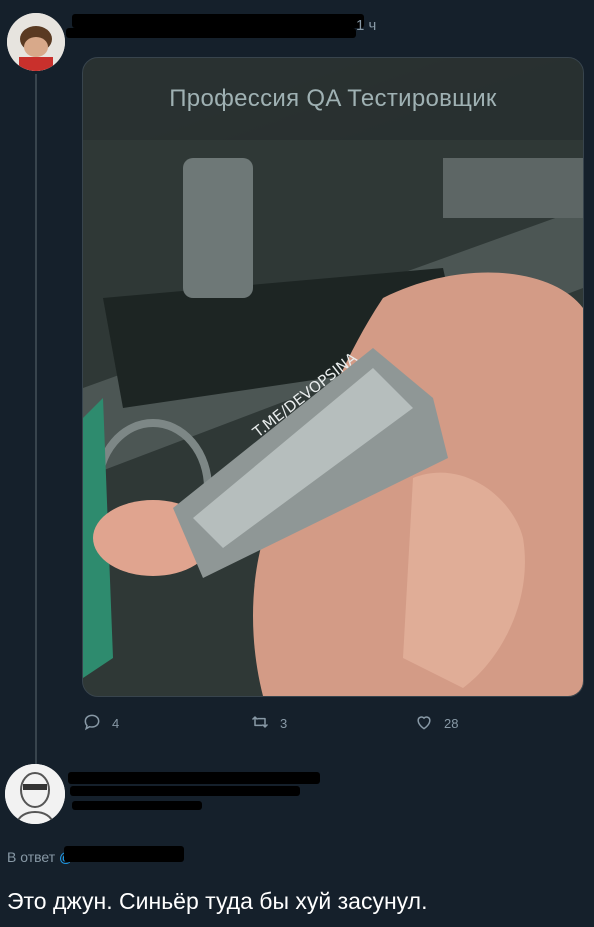 The height and width of the screenshot is (927, 594). Describe the element at coordinates (185, 791) in the screenshot. I see `redacted-reply-handle` at that location.